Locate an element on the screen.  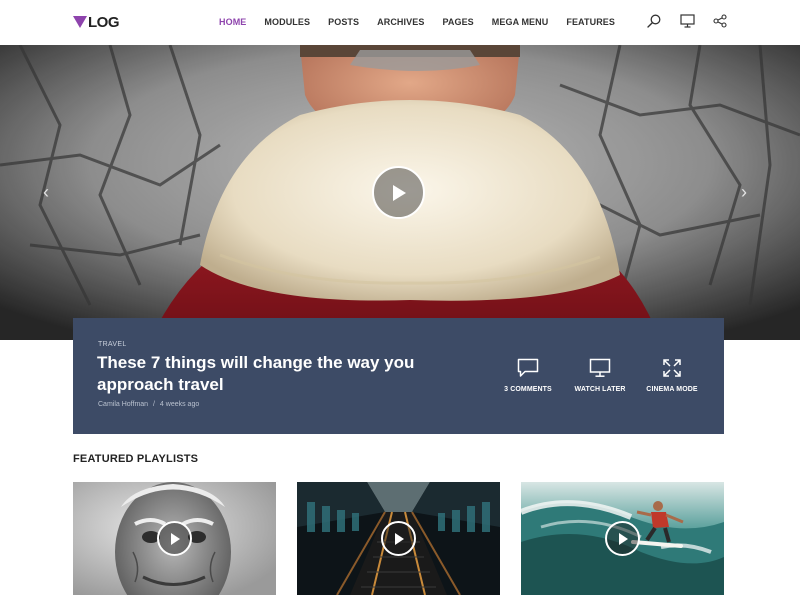
post-actions: 3 COMMENTS WATCH LATER CINEMA MODE is located at coordinates (601, 375).